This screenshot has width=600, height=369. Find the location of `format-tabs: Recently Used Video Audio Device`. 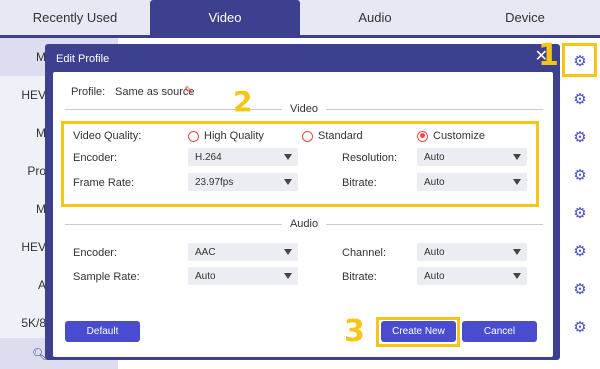

format-tabs: Recently Used Video Audio Device is located at coordinates (300, 19).